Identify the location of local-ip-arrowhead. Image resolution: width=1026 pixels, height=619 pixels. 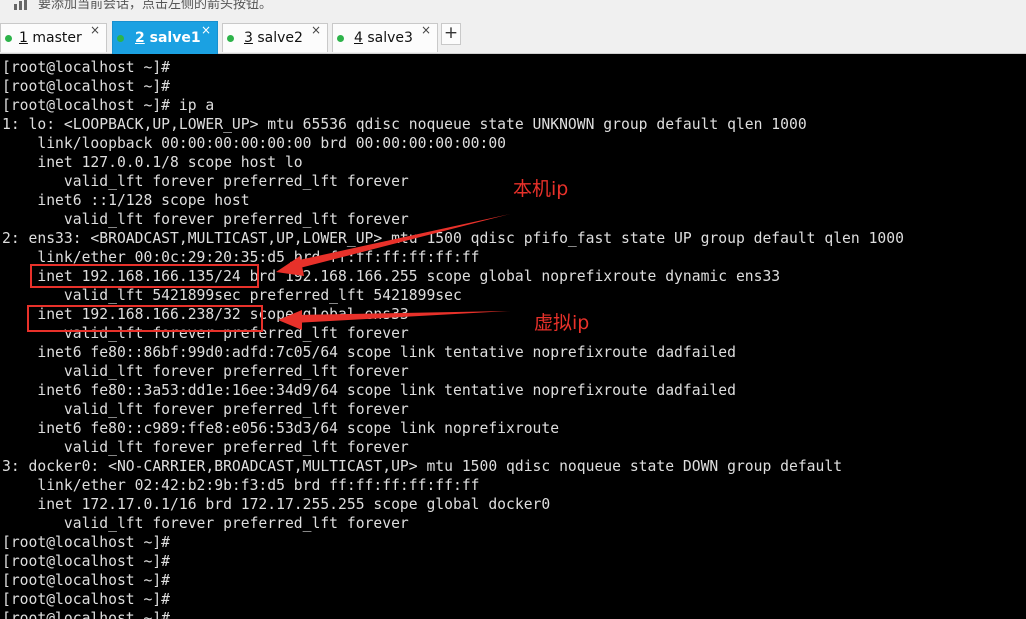
(290, 266).